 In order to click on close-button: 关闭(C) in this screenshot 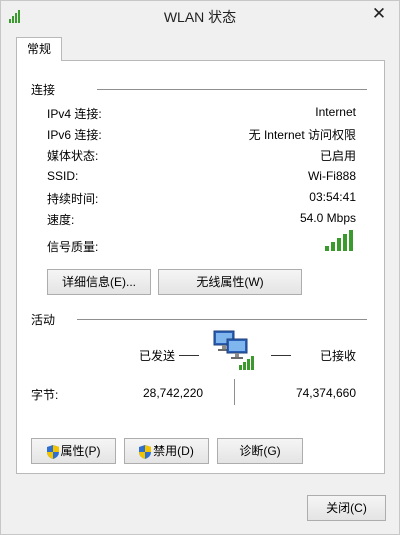, I will do `click(346, 508)`.